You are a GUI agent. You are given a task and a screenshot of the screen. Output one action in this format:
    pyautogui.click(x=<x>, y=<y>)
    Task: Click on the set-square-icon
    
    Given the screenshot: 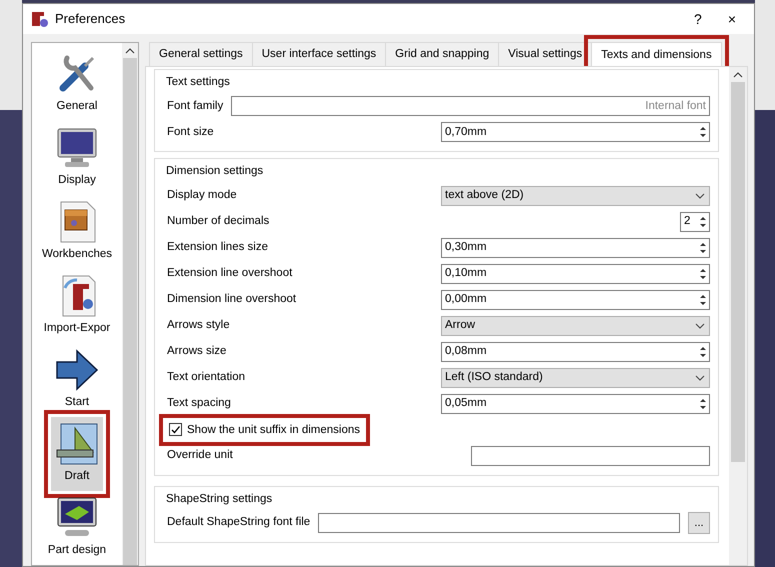 What is the action you would take?
    pyautogui.click(x=77, y=444)
    